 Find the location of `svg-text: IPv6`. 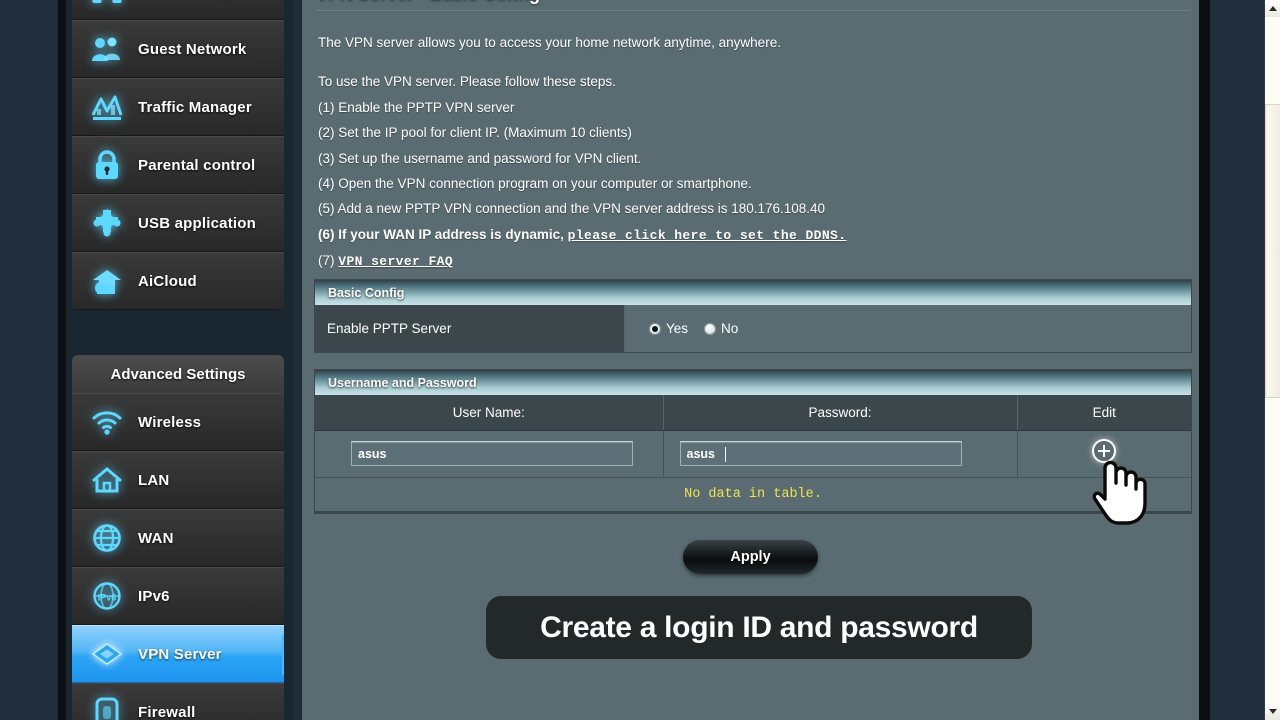

svg-text: IPv6 is located at coordinates (107, 598).